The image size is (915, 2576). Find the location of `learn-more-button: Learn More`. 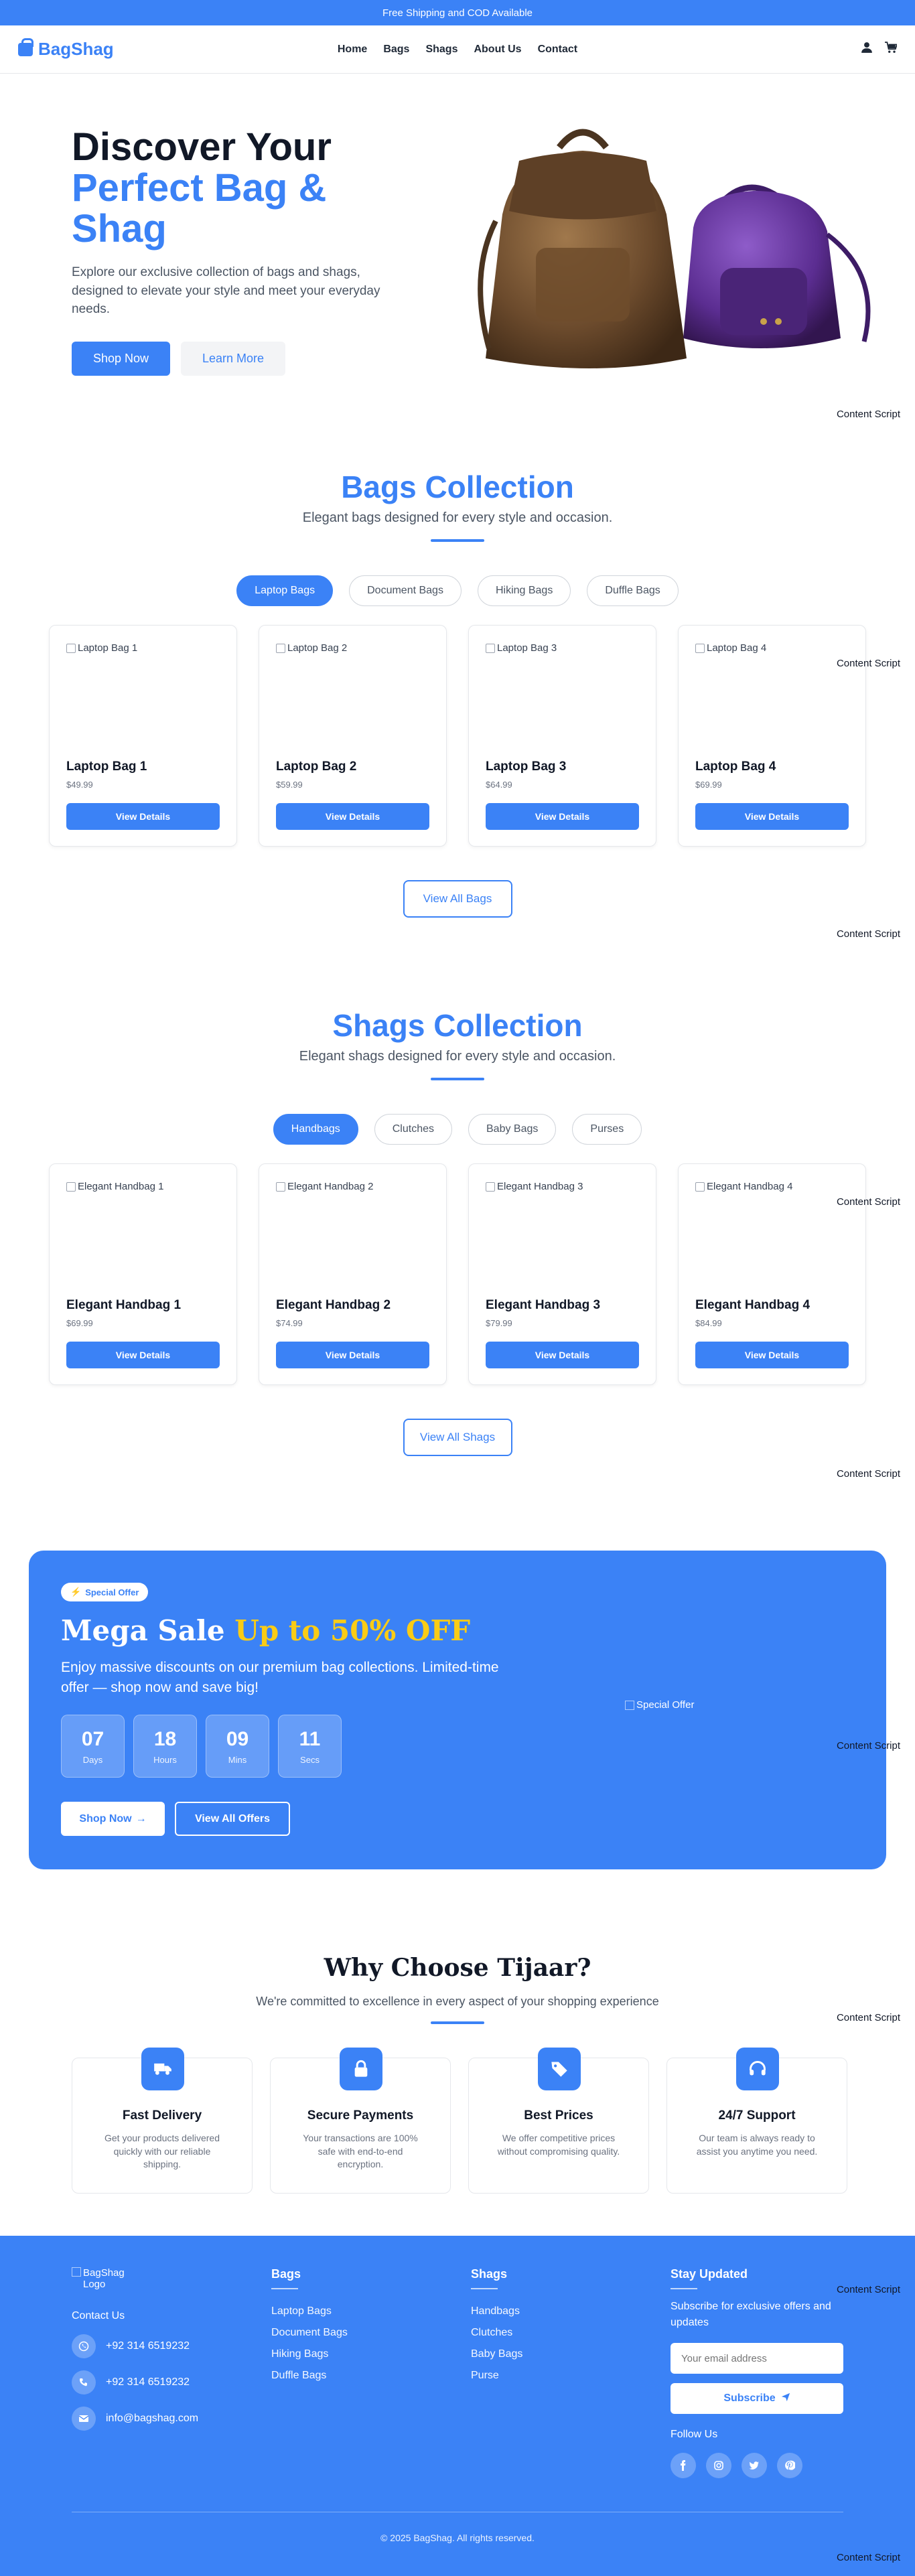

learn-more-button: Learn More is located at coordinates (233, 359).